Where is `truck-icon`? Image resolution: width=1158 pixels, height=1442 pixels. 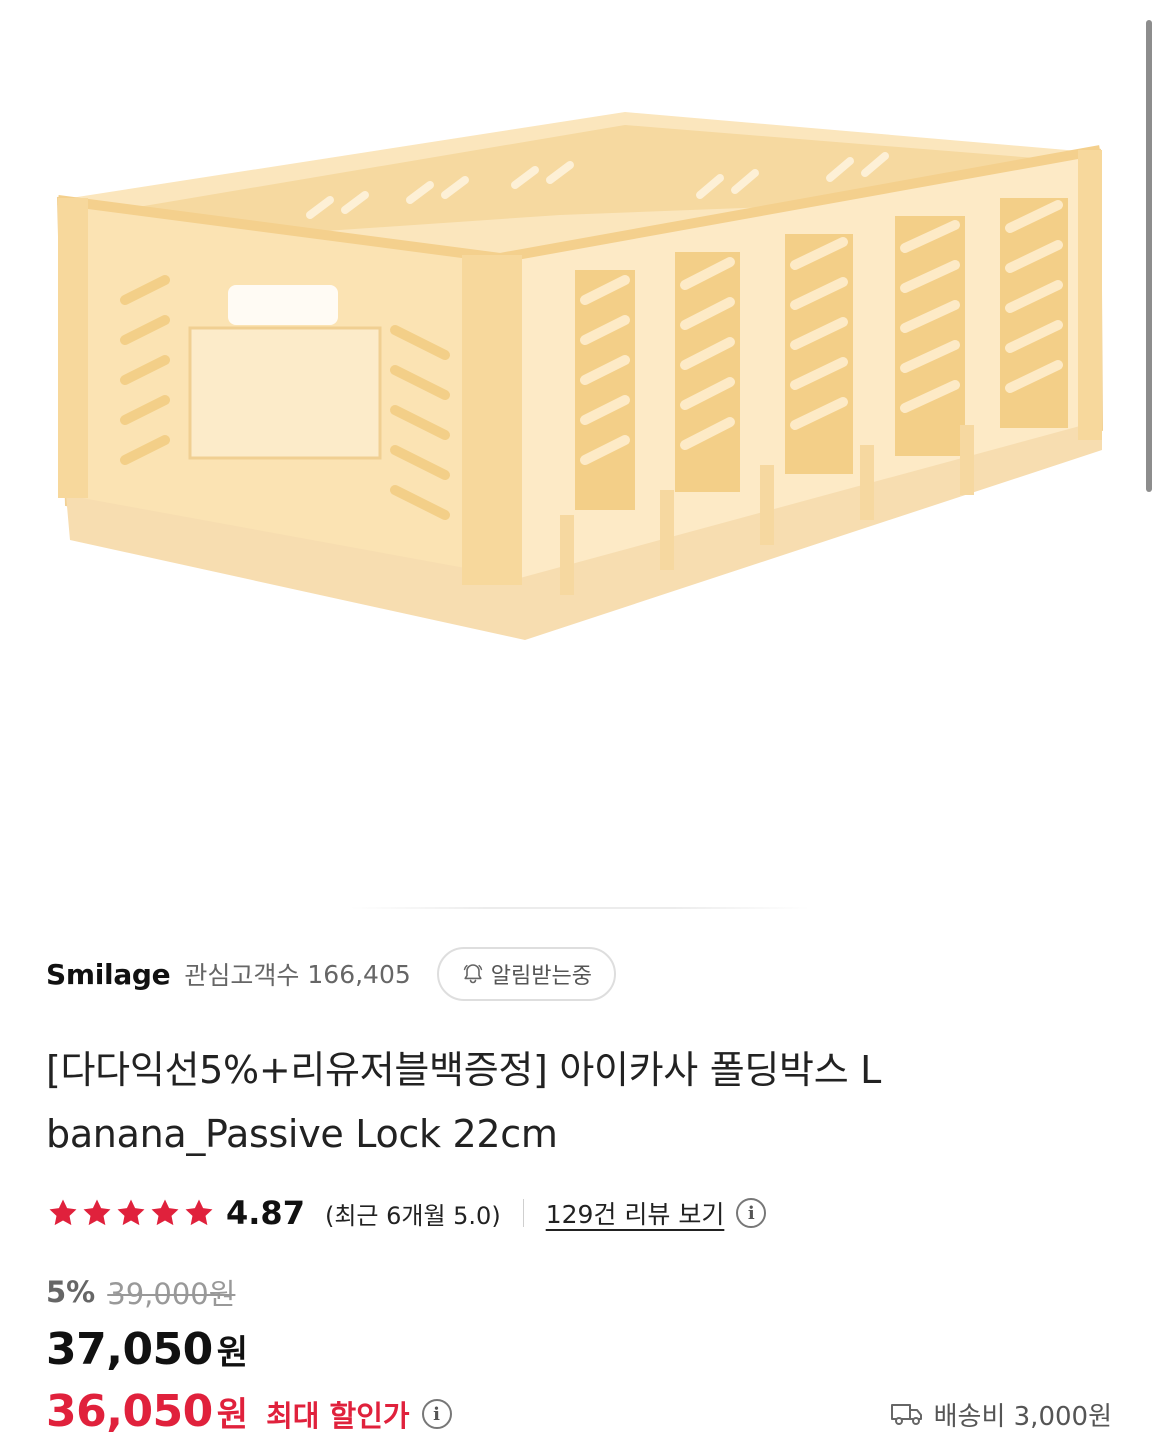
truck-icon is located at coordinates (906, 1414).